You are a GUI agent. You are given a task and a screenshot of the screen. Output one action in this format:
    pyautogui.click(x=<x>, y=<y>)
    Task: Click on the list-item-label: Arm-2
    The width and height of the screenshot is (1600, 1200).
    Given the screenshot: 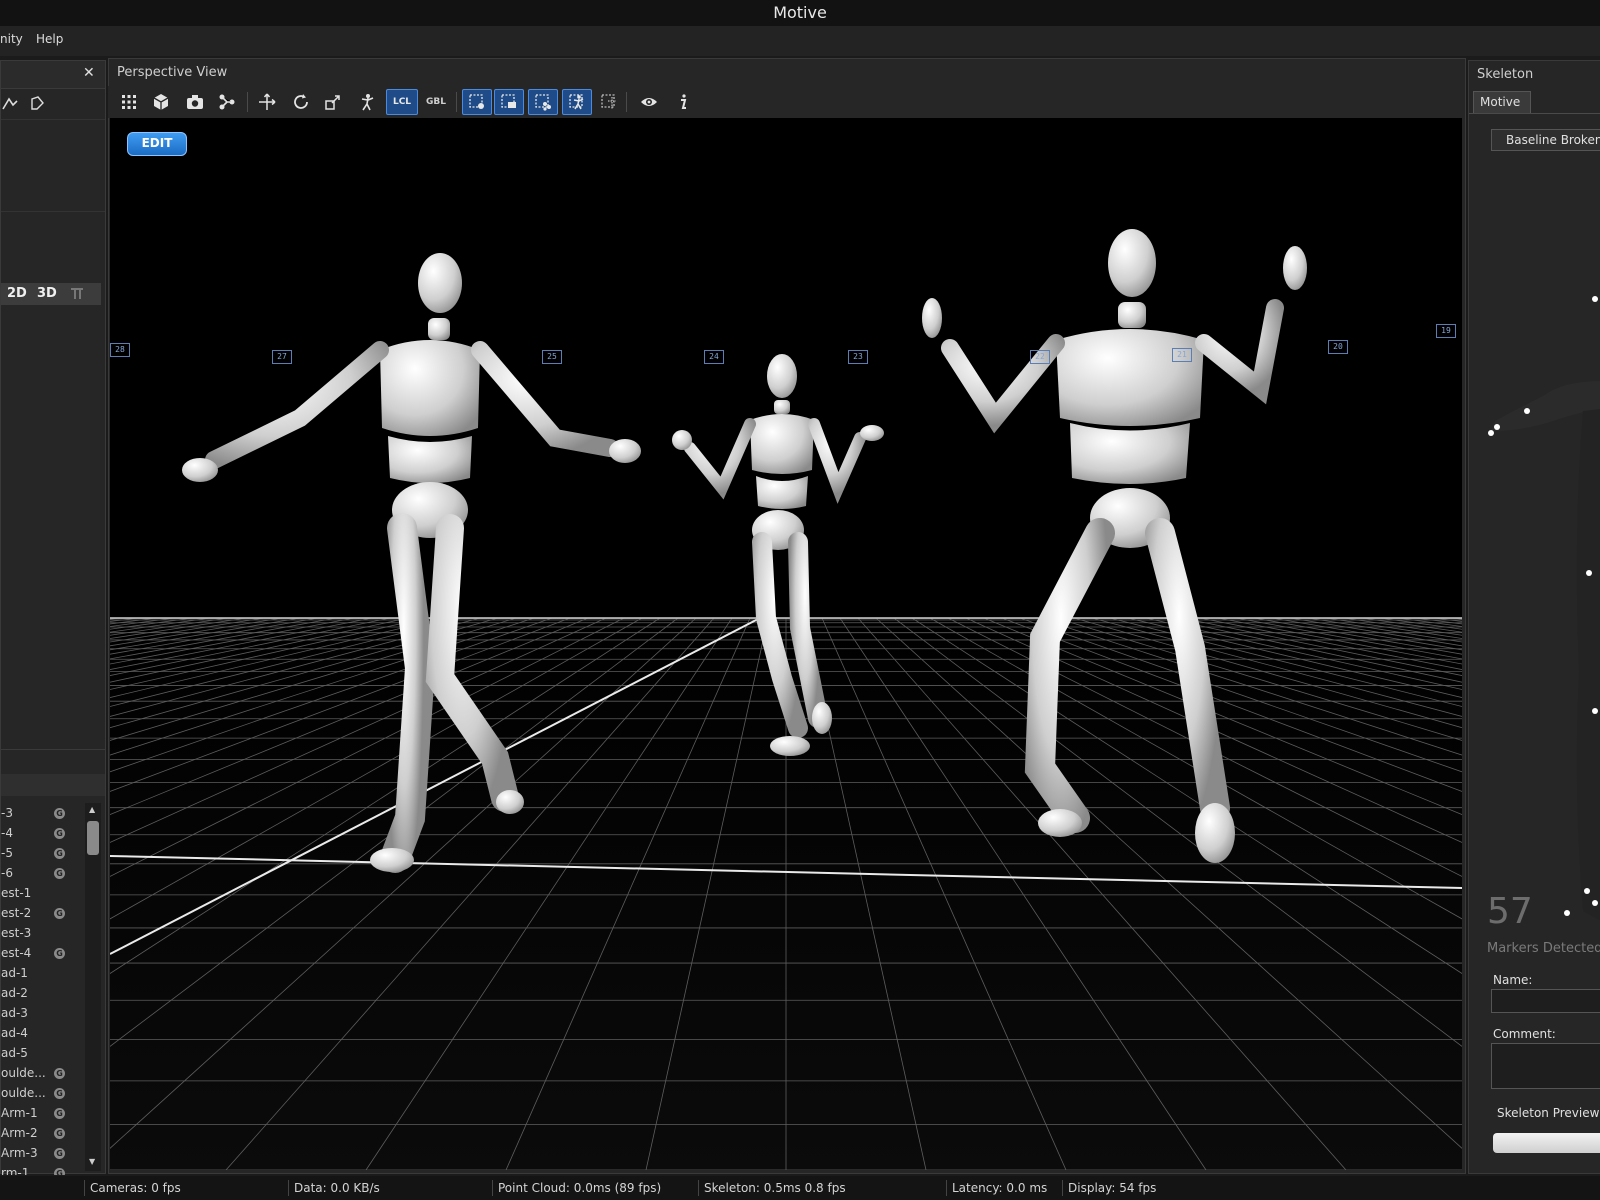 What is the action you would take?
    pyautogui.click(x=19, y=1133)
    